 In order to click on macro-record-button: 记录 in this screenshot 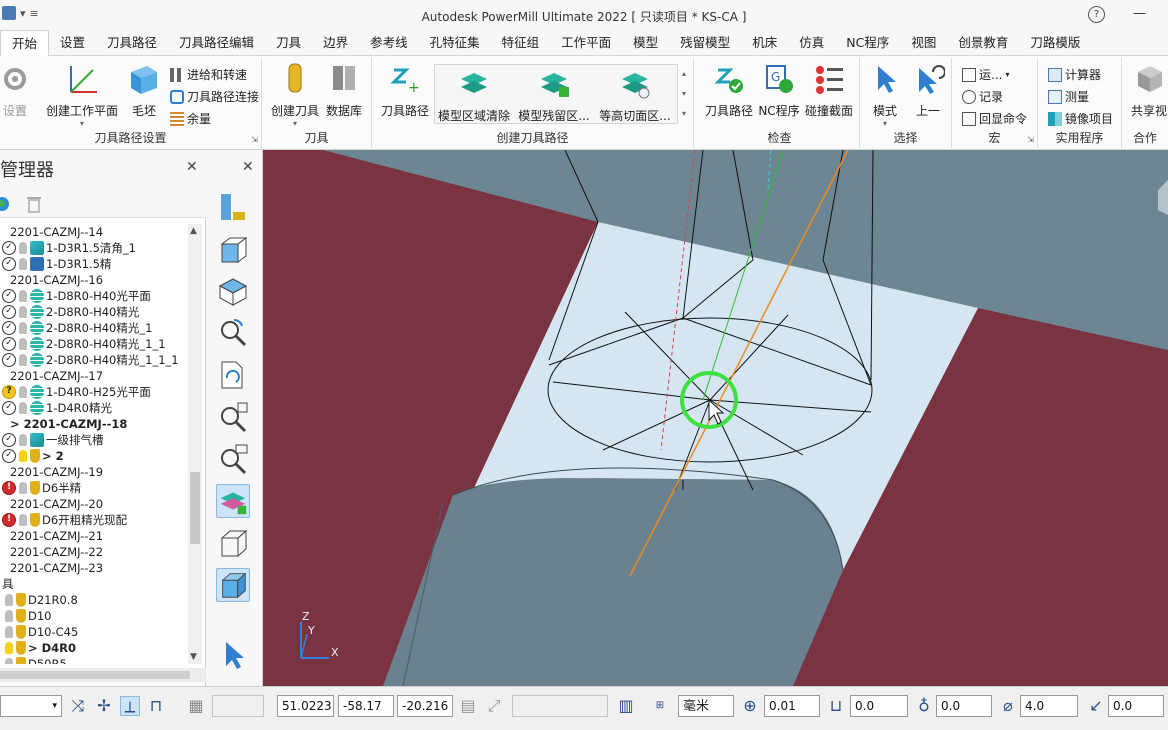, I will do `click(982, 96)`.